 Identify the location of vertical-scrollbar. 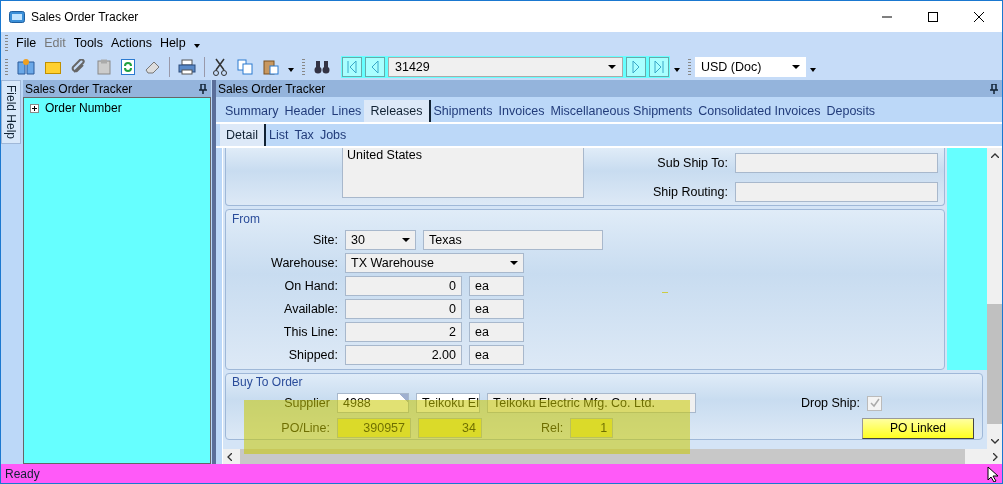
(994, 298).